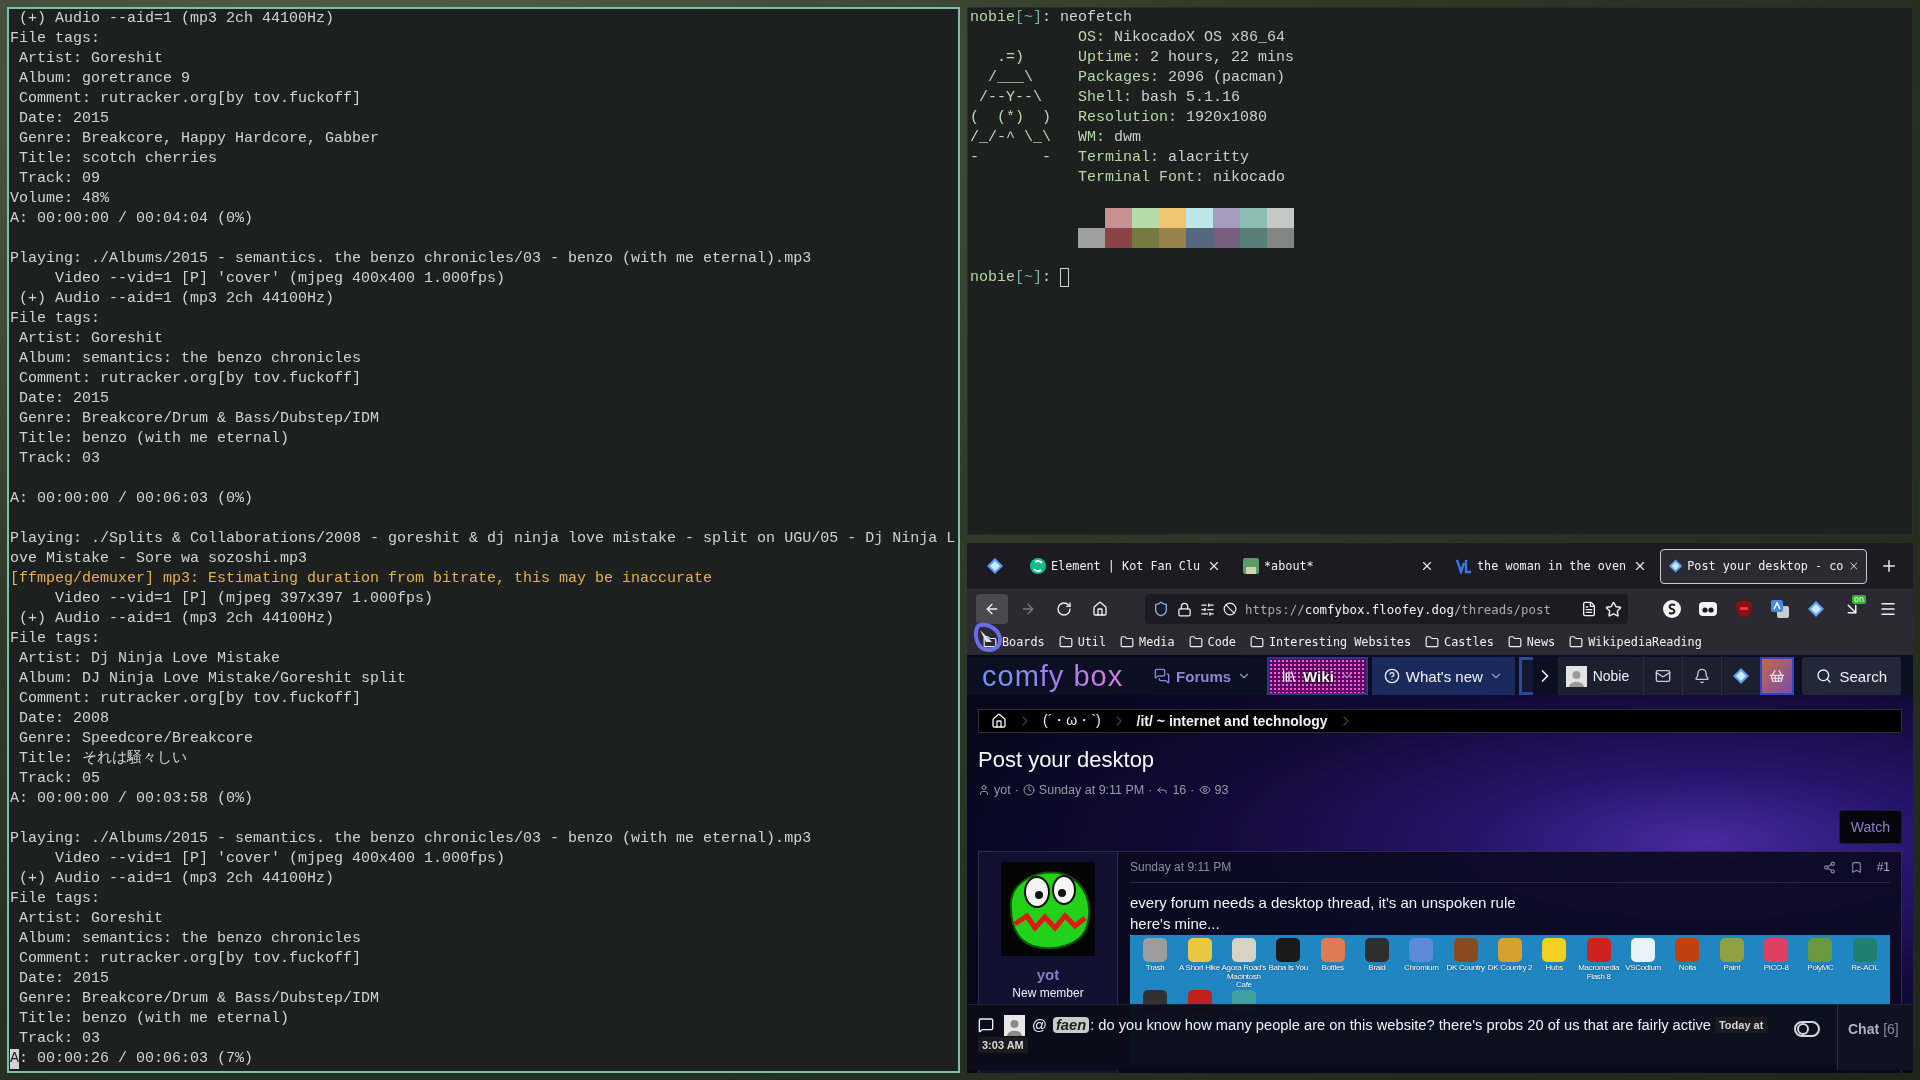  Describe the element at coordinates (136, 739) in the screenshot. I see `terminal-line: Genre: Speedcore/Breakcore` at that location.